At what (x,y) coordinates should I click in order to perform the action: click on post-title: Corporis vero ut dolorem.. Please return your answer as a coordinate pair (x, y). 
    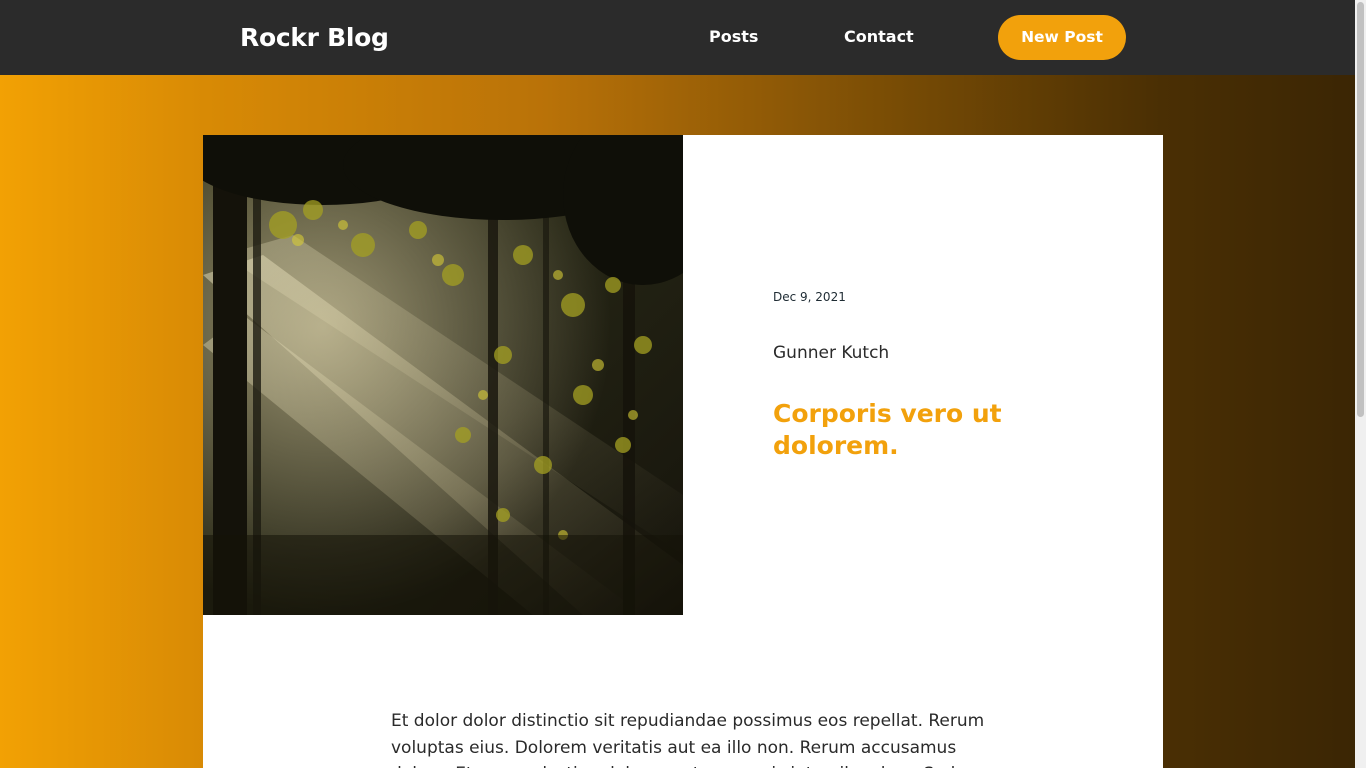
    Looking at the image, I should click on (887, 429).